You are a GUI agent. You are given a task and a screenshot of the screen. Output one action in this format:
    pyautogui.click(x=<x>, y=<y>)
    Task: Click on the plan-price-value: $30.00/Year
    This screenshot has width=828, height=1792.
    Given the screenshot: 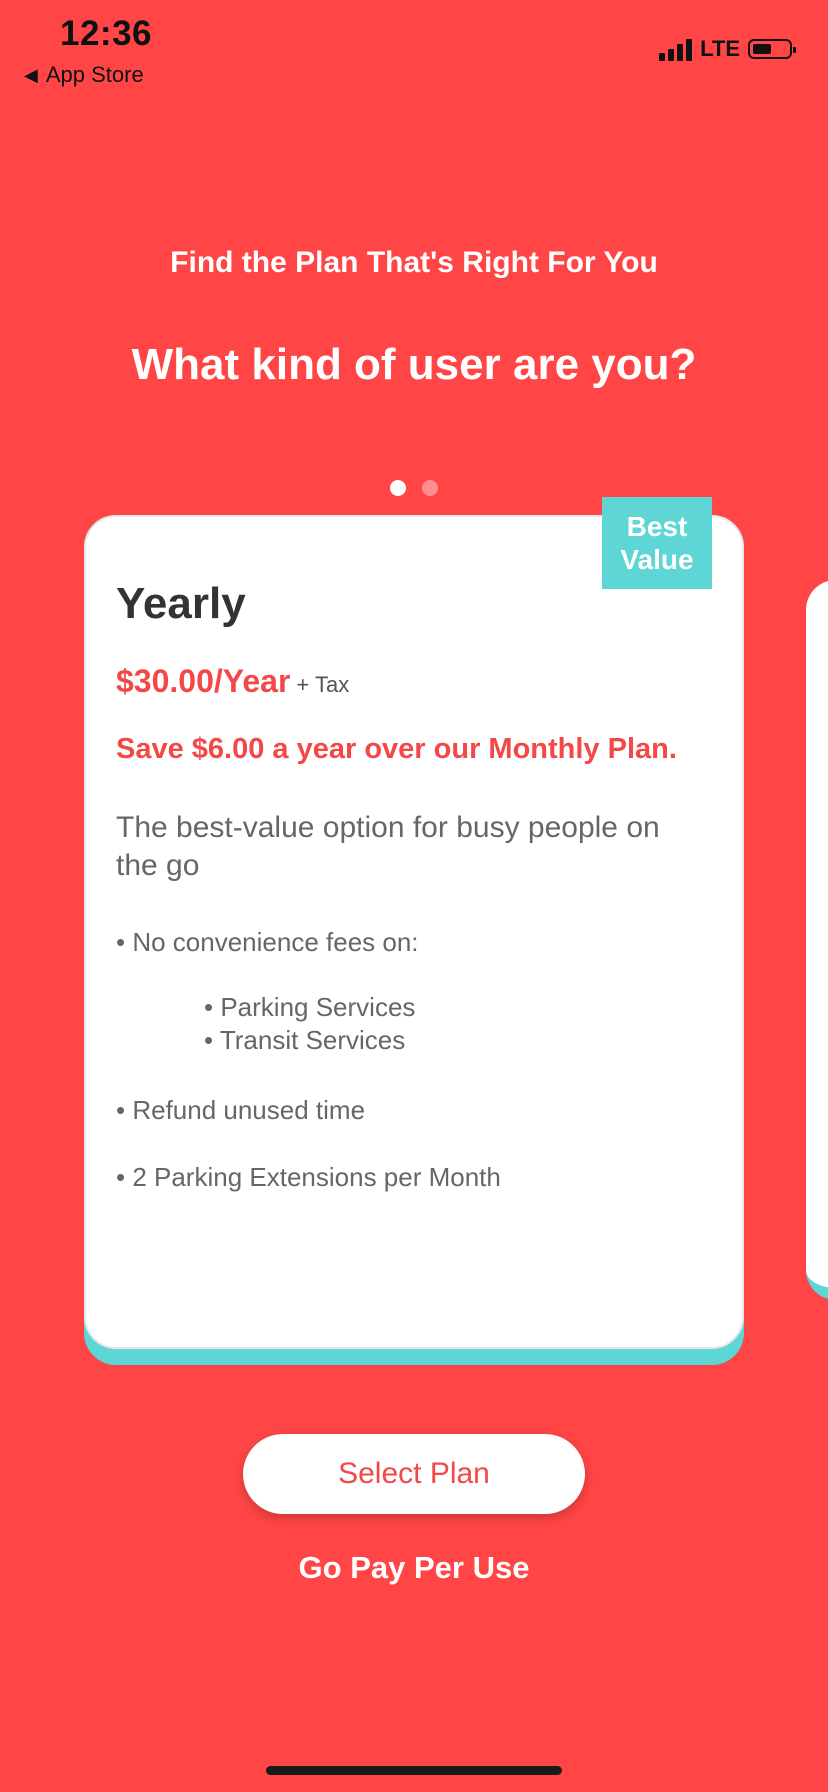 What is the action you would take?
    pyautogui.click(x=203, y=681)
    